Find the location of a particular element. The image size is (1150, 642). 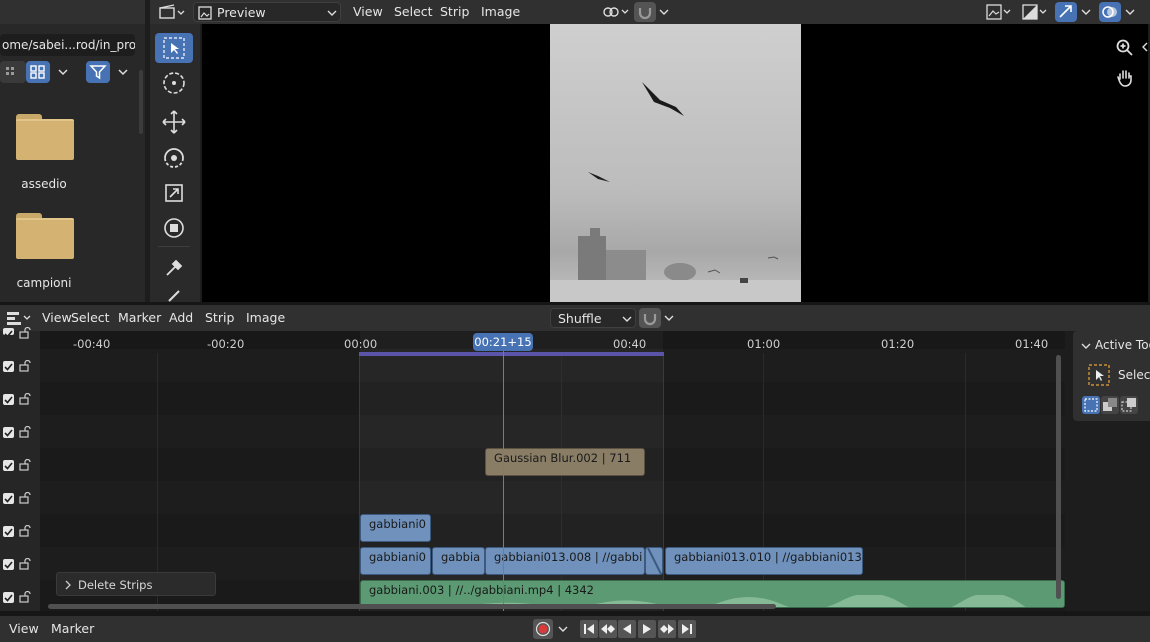

thumbnail-mode-vertical-button is located at coordinates (13, 72).